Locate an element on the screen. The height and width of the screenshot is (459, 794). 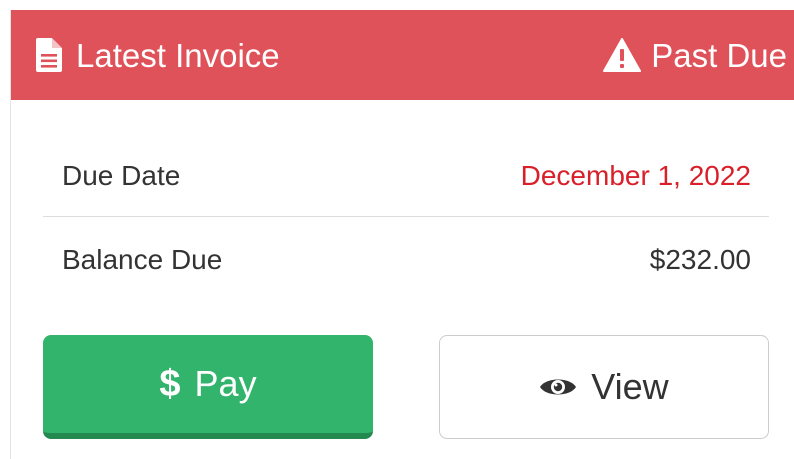
header-title-group: Latest Invoice is located at coordinates (158, 55).